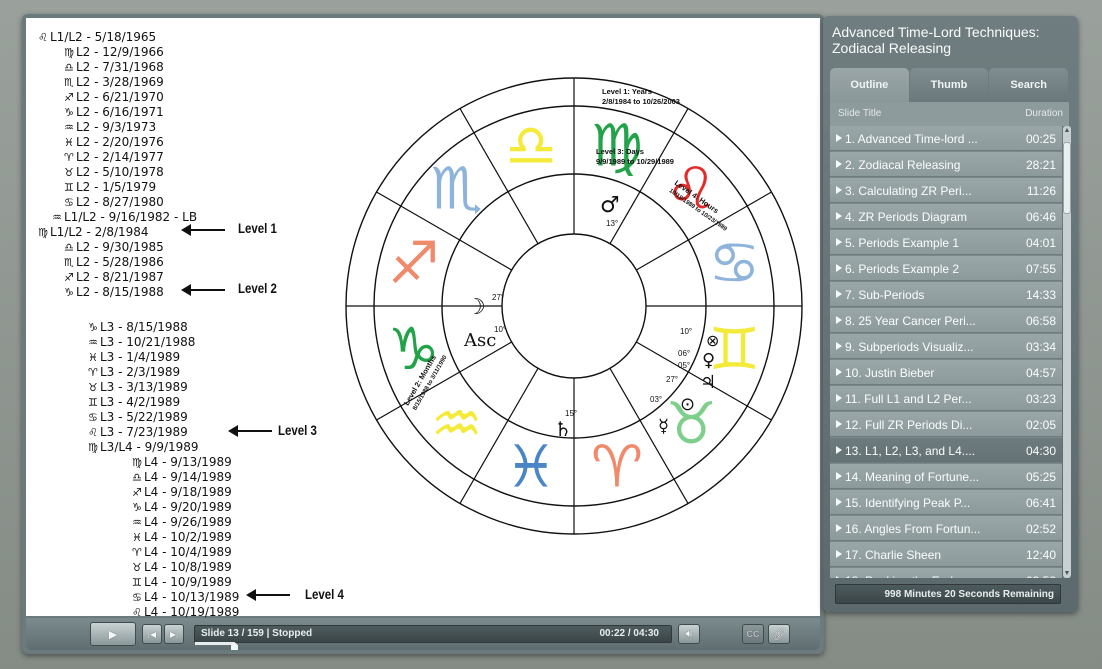 The image size is (1102, 669). What do you see at coordinates (946, 528) in the screenshot?
I see `slide-list-item: 16. Angles From Fortun... 02:52` at bounding box center [946, 528].